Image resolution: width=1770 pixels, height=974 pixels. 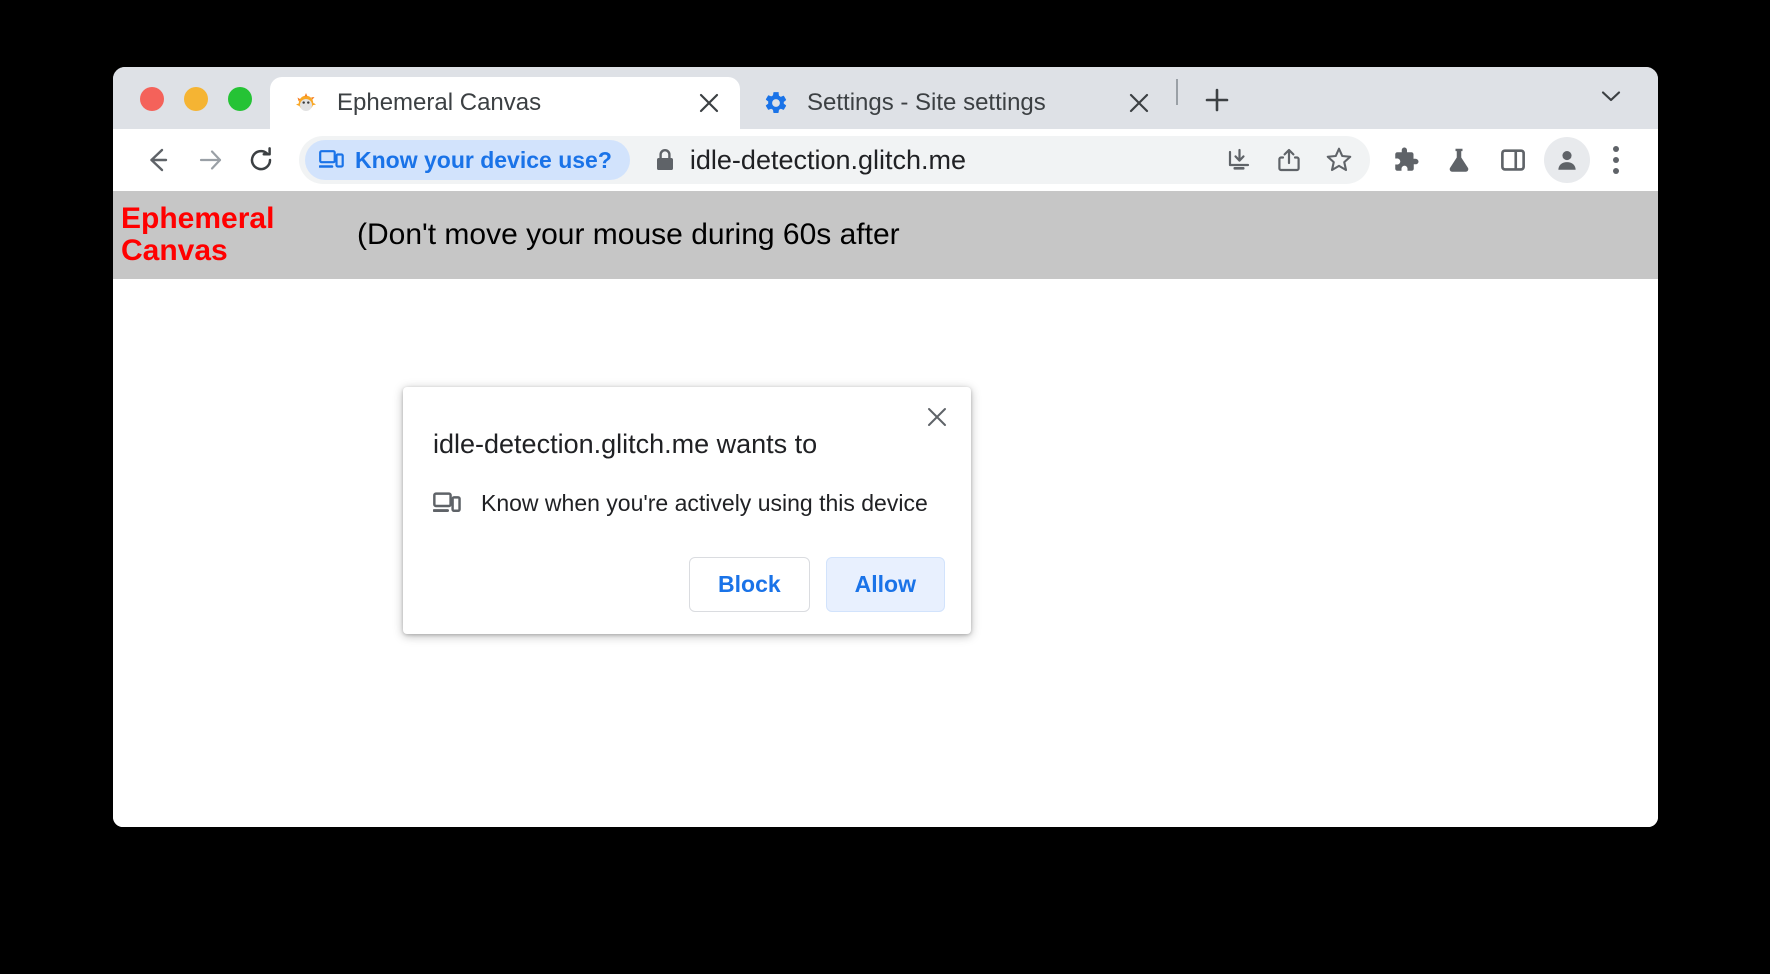 I want to click on allow-button: Allow, so click(x=885, y=584).